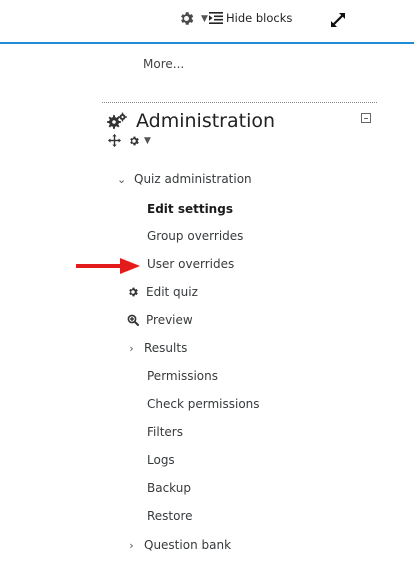  I want to click on nav-label: Preview, so click(169, 320).